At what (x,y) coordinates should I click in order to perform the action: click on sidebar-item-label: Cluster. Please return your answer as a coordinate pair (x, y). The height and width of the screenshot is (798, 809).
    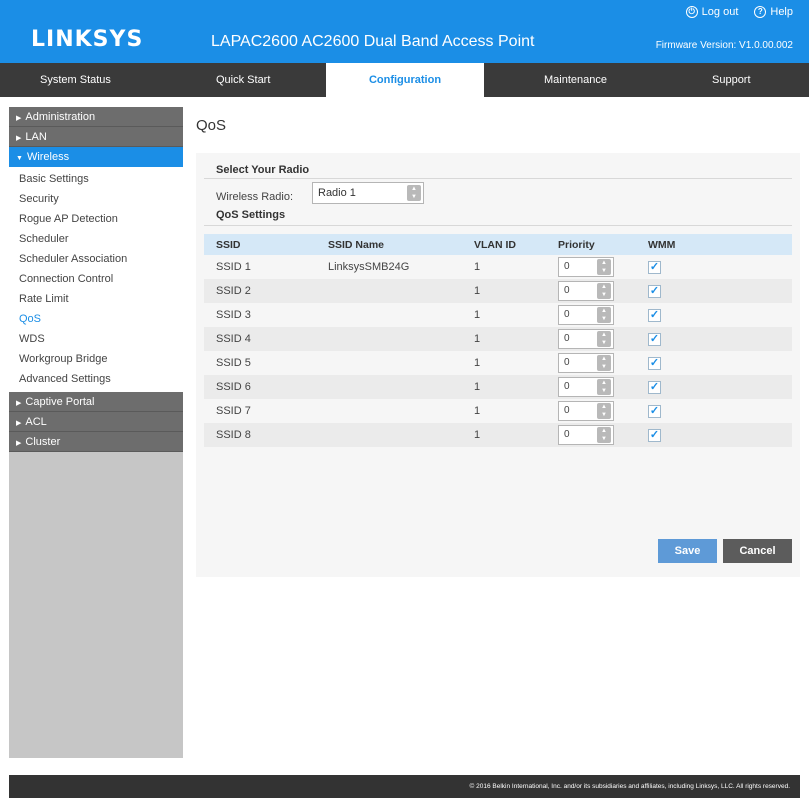
    Looking at the image, I should click on (43, 442).